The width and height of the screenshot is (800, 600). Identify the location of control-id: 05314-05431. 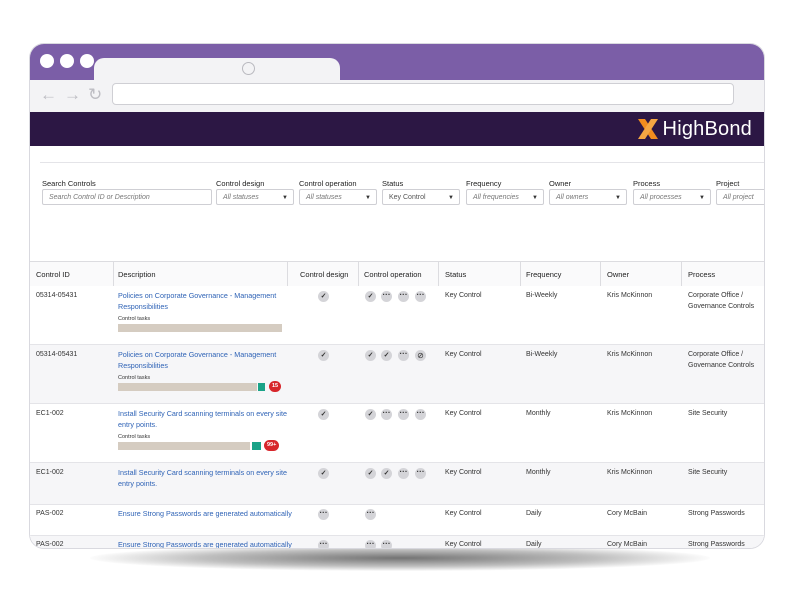
(57, 354).